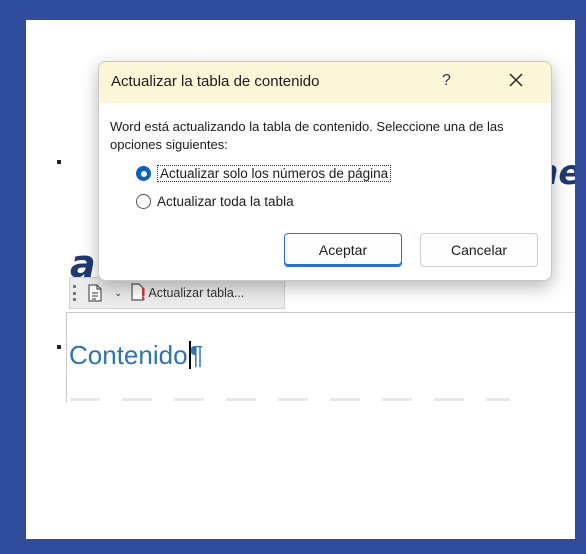 The width and height of the screenshot is (586, 554). Describe the element at coordinates (76, 293) in the screenshot. I see `grip-icon` at that location.